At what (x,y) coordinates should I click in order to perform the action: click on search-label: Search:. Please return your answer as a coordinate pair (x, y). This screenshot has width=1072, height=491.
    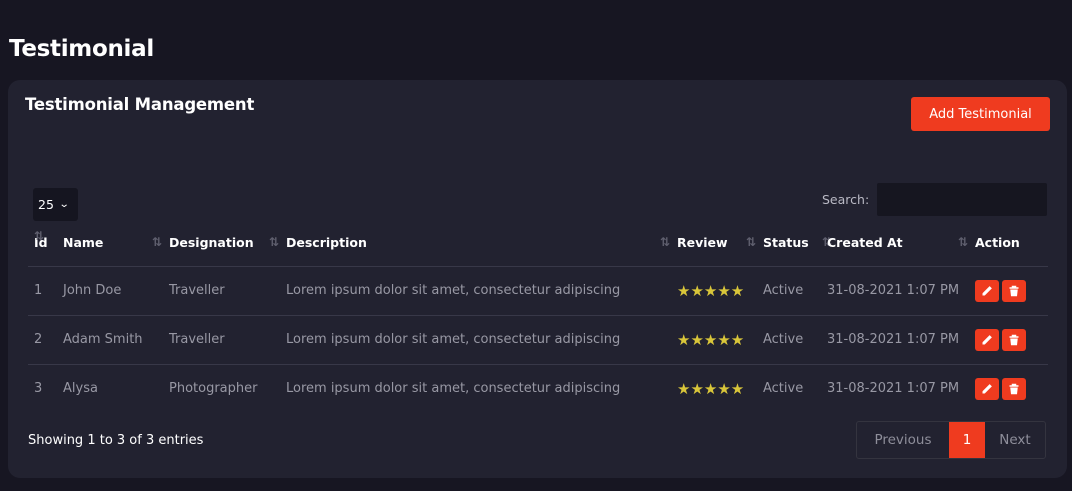
    Looking at the image, I should click on (846, 199).